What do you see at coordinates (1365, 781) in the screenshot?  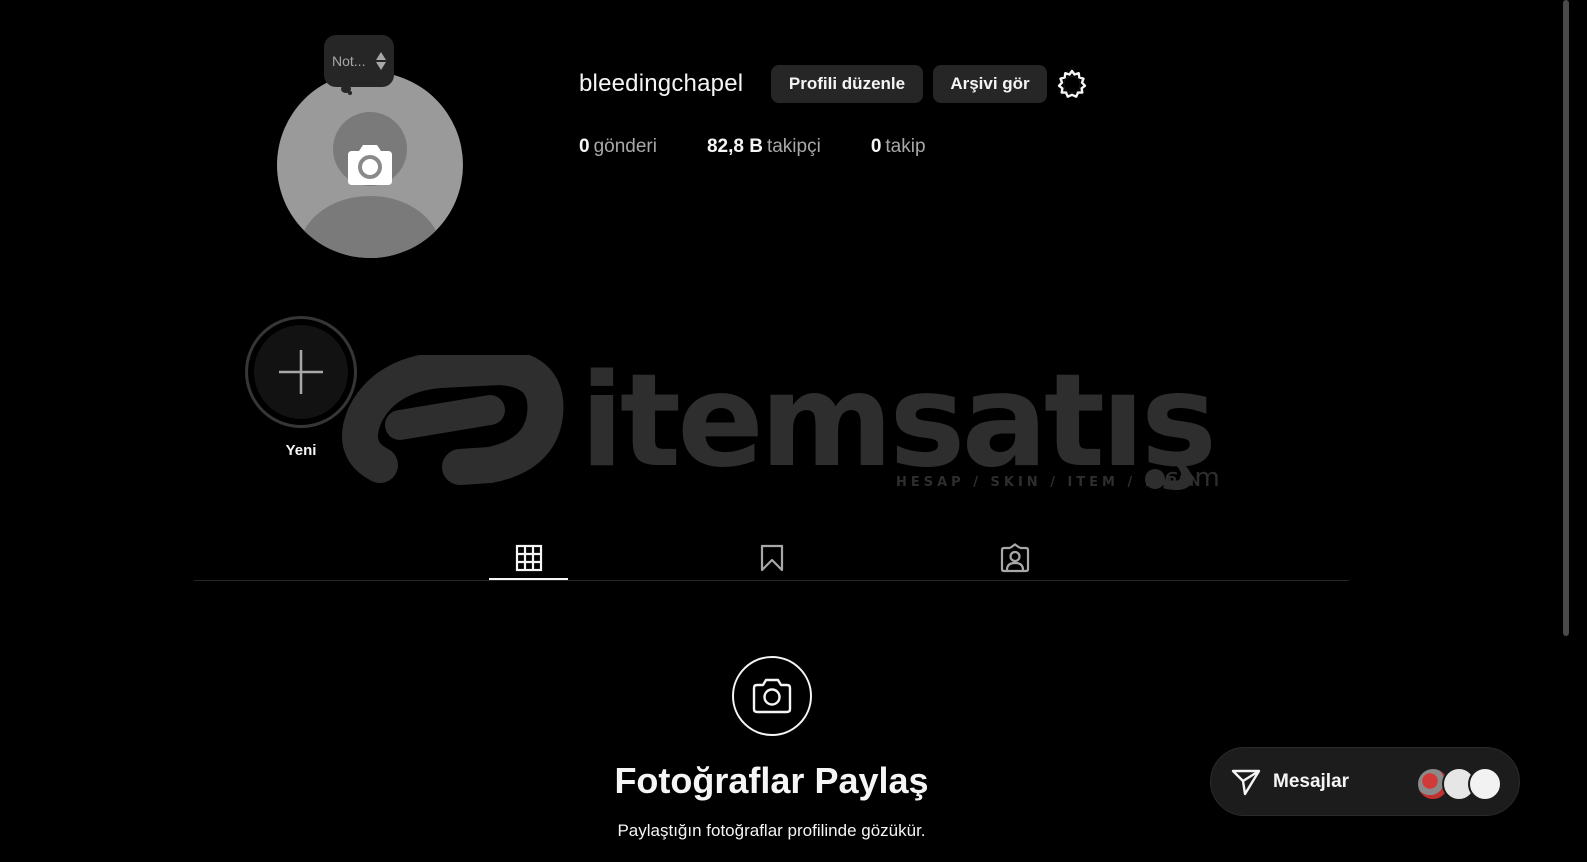 I see `messages-button: Mesajlar` at bounding box center [1365, 781].